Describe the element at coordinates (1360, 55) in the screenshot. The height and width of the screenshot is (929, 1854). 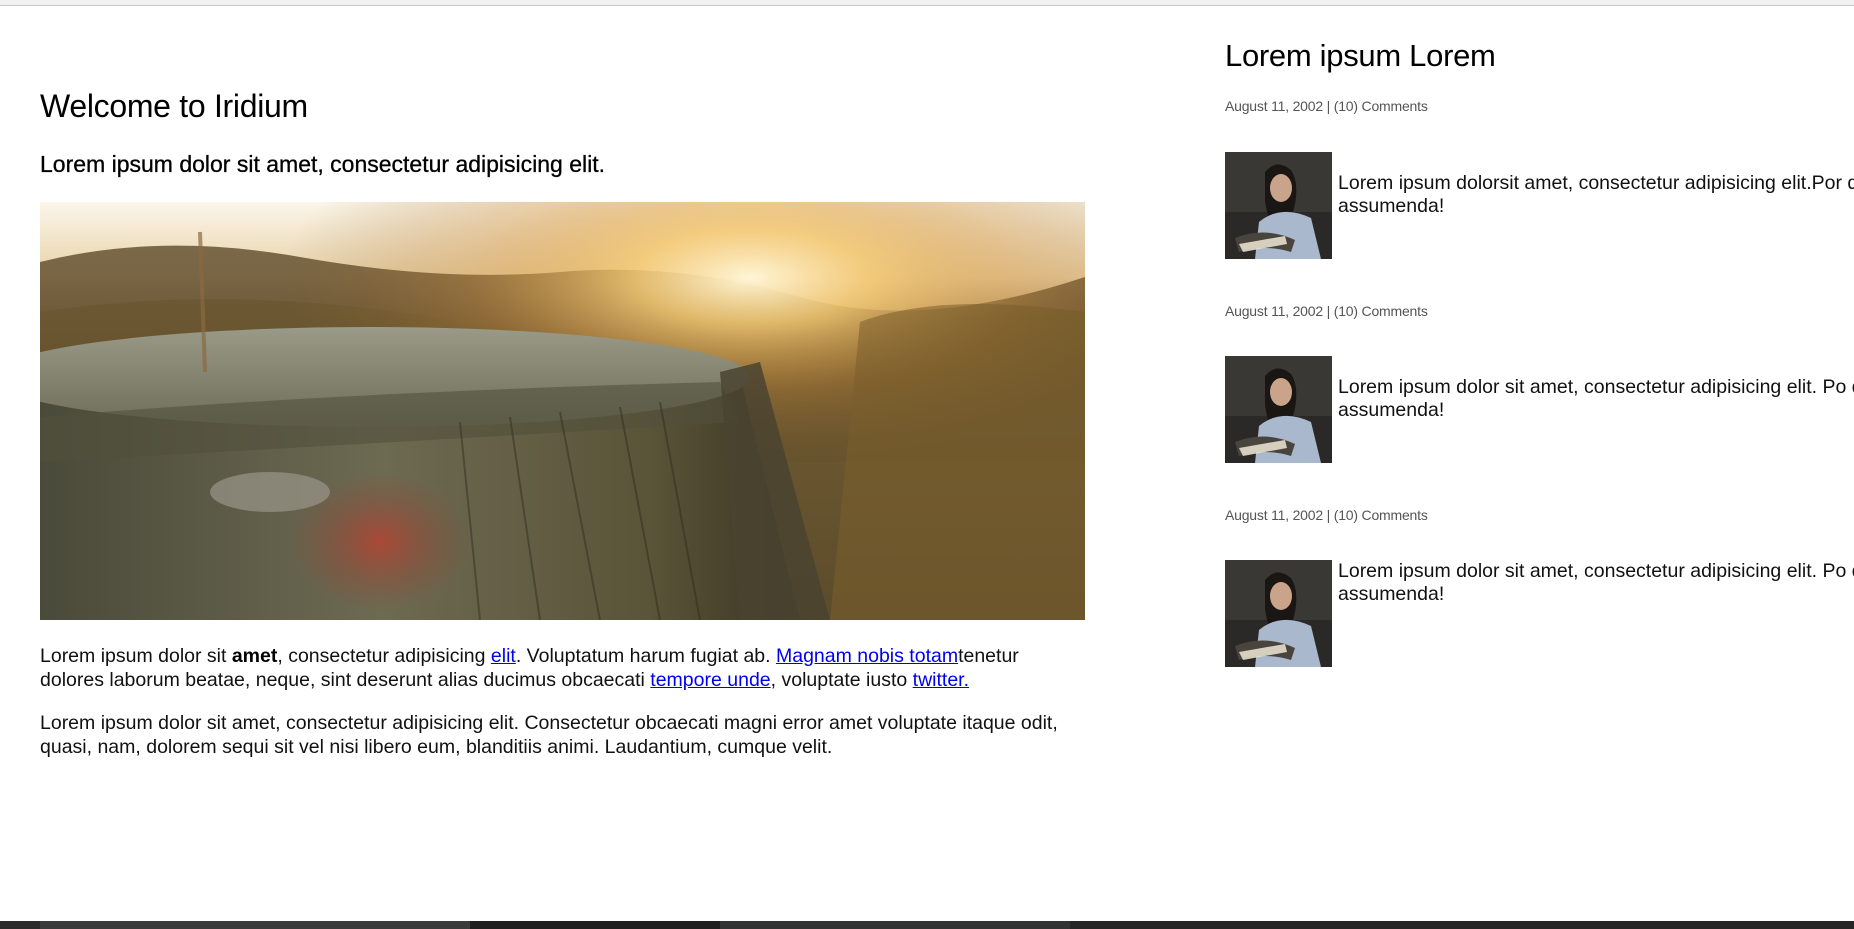
I see `sidebar-title: Lorem ipsum Lorem` at that location.